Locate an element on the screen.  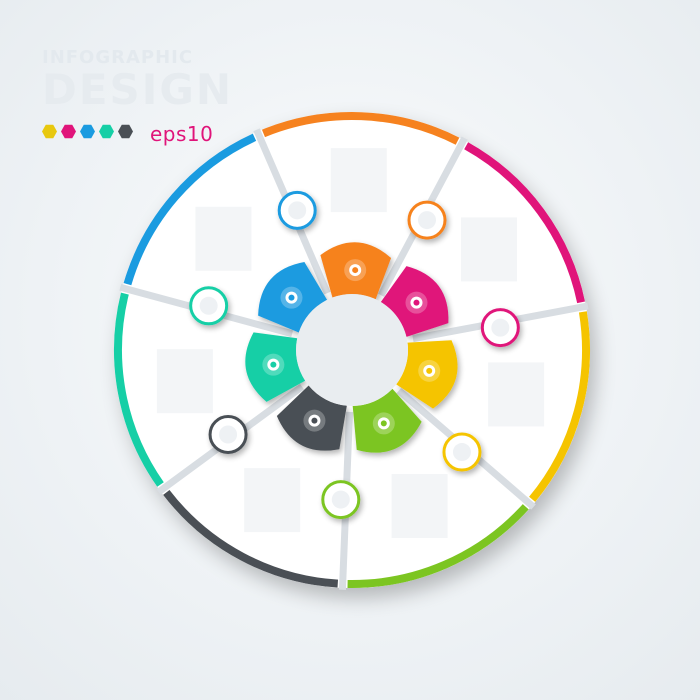
text-placeholder-teal is located at coordinates (184, 381).